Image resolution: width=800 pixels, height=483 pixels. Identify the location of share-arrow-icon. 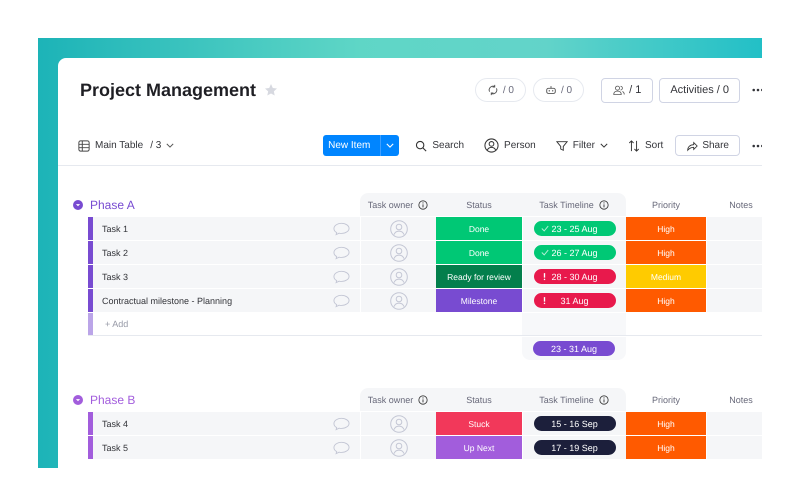
(692, 146).